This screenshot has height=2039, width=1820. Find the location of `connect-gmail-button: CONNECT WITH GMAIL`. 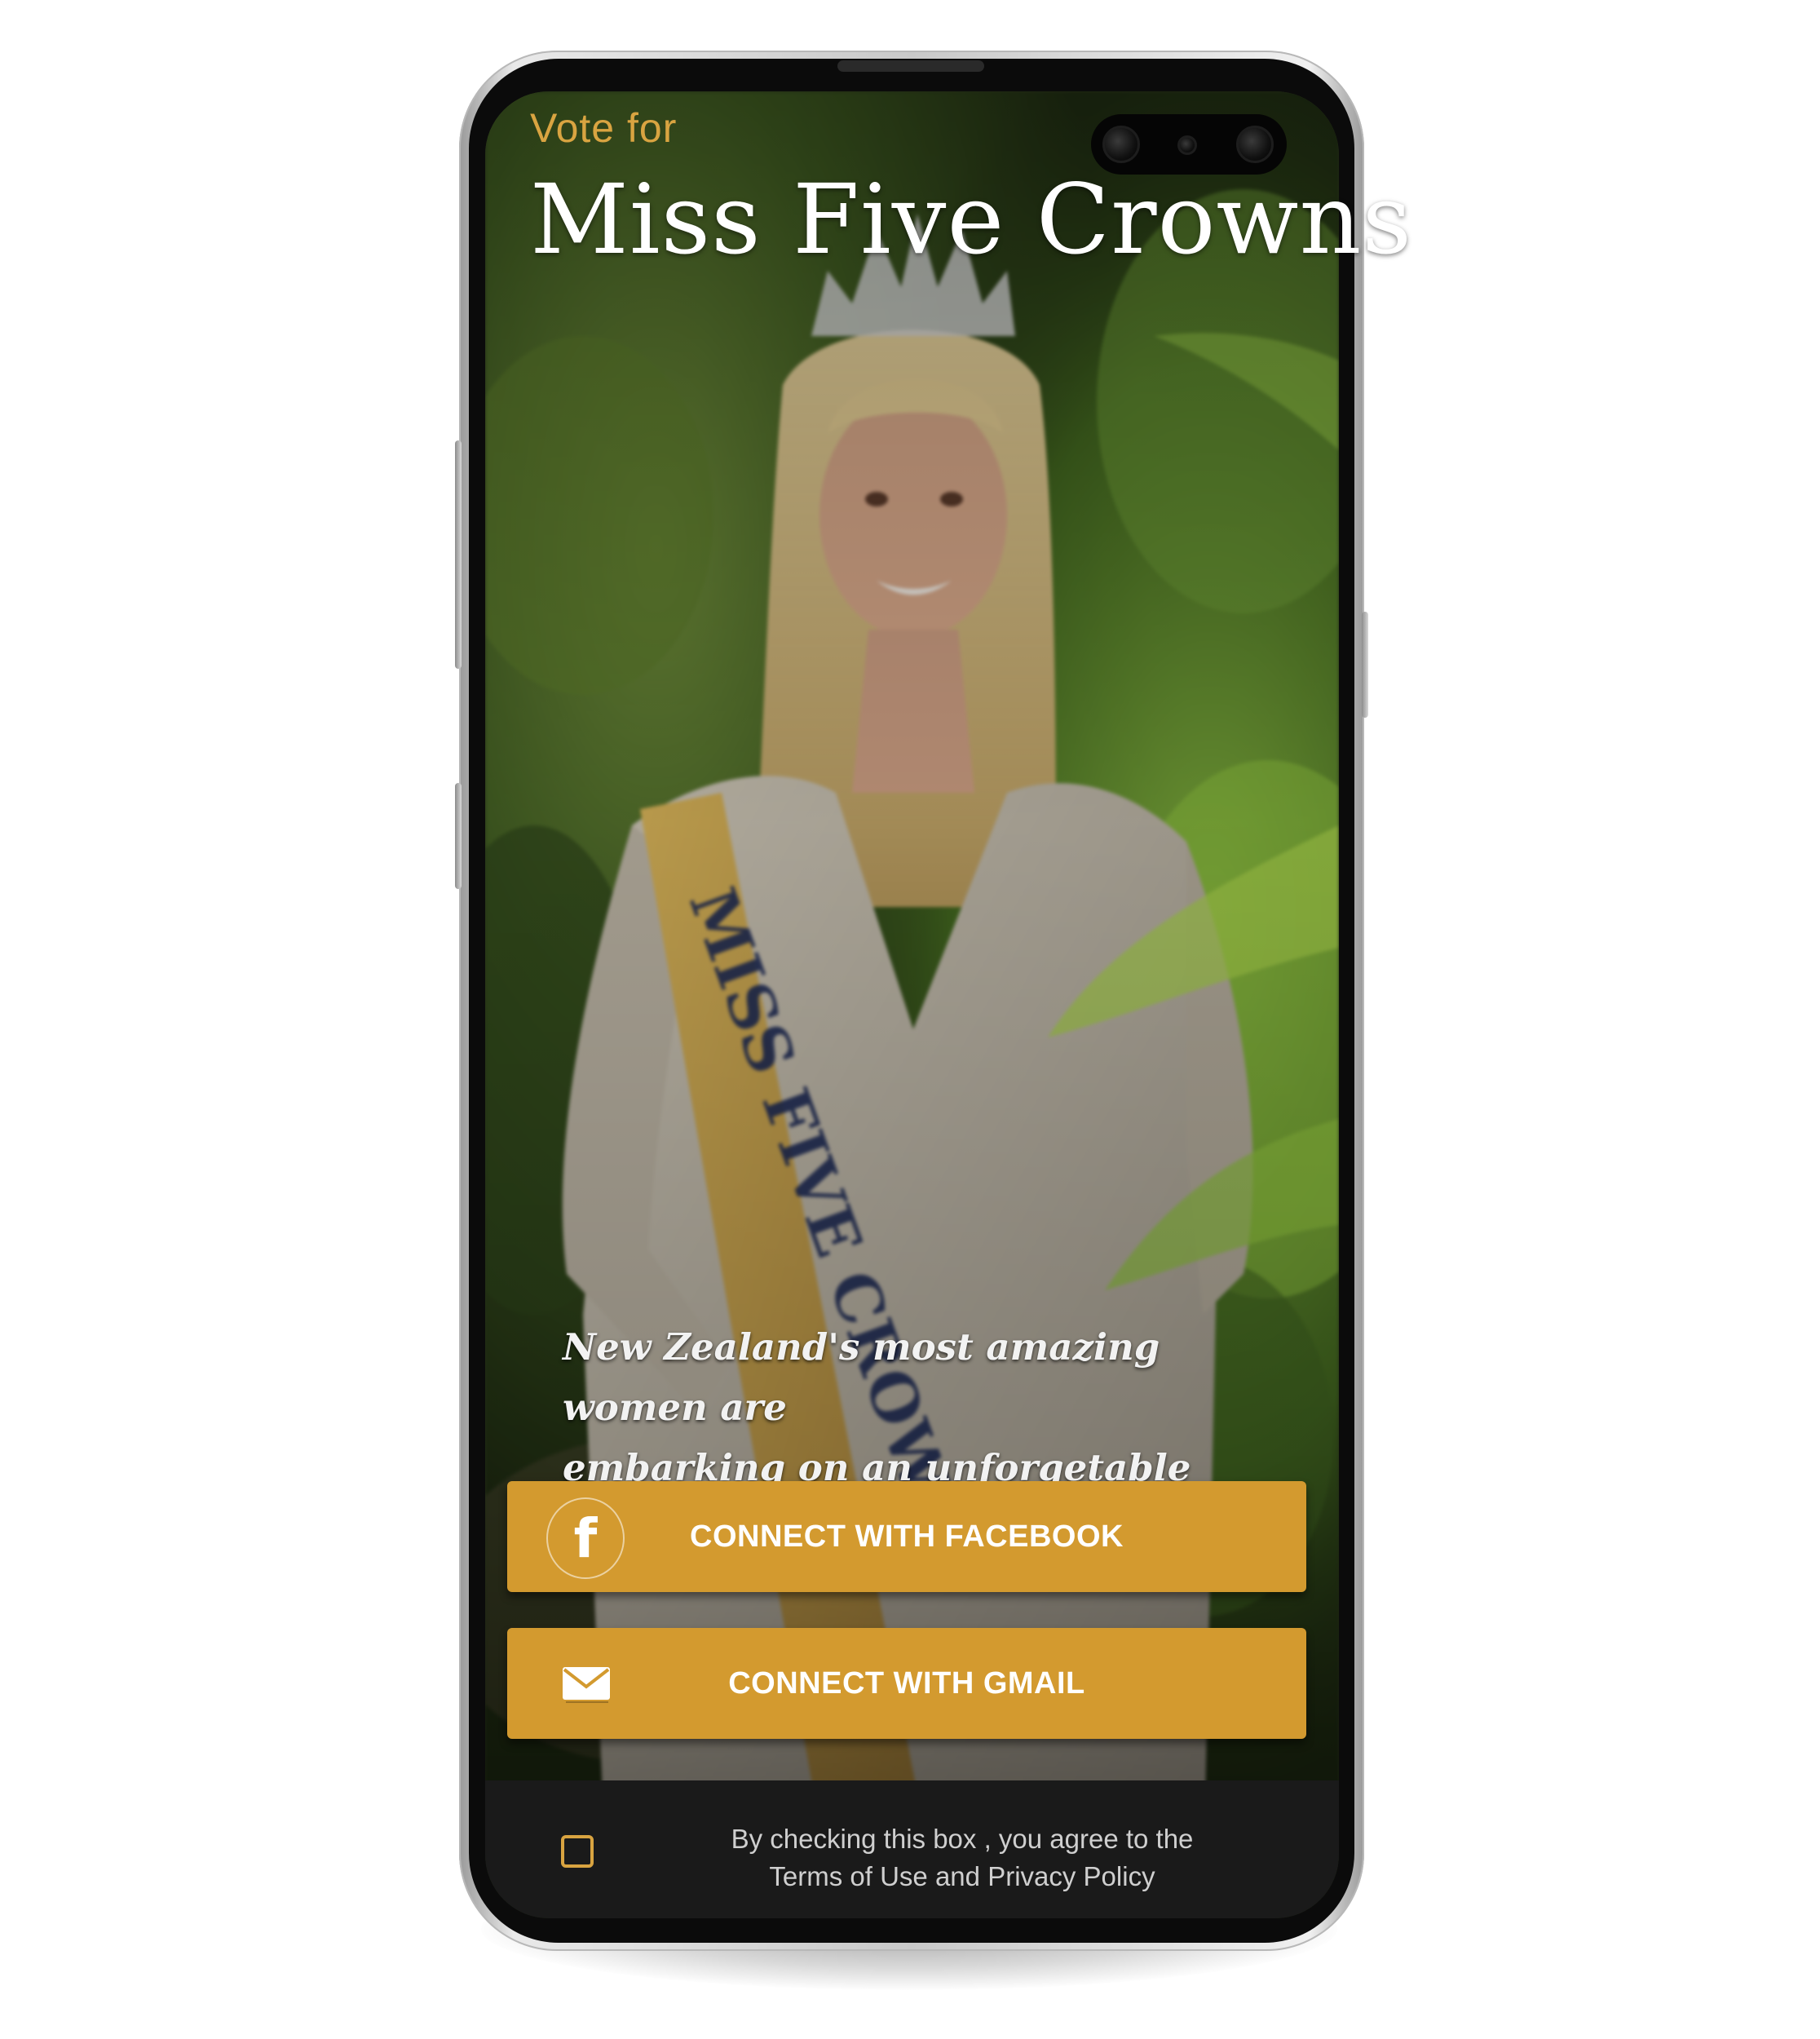

connect-gmail-button: CONNECT WITH GMAIL is located at coordinates (907, 1683).